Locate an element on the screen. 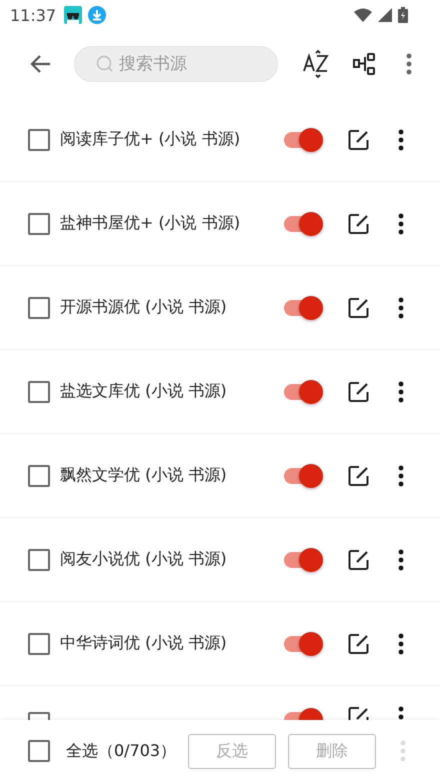 The height and width of the screenshot is (782, 440). status-time: 11:37 is located at coordinates (33, 15).